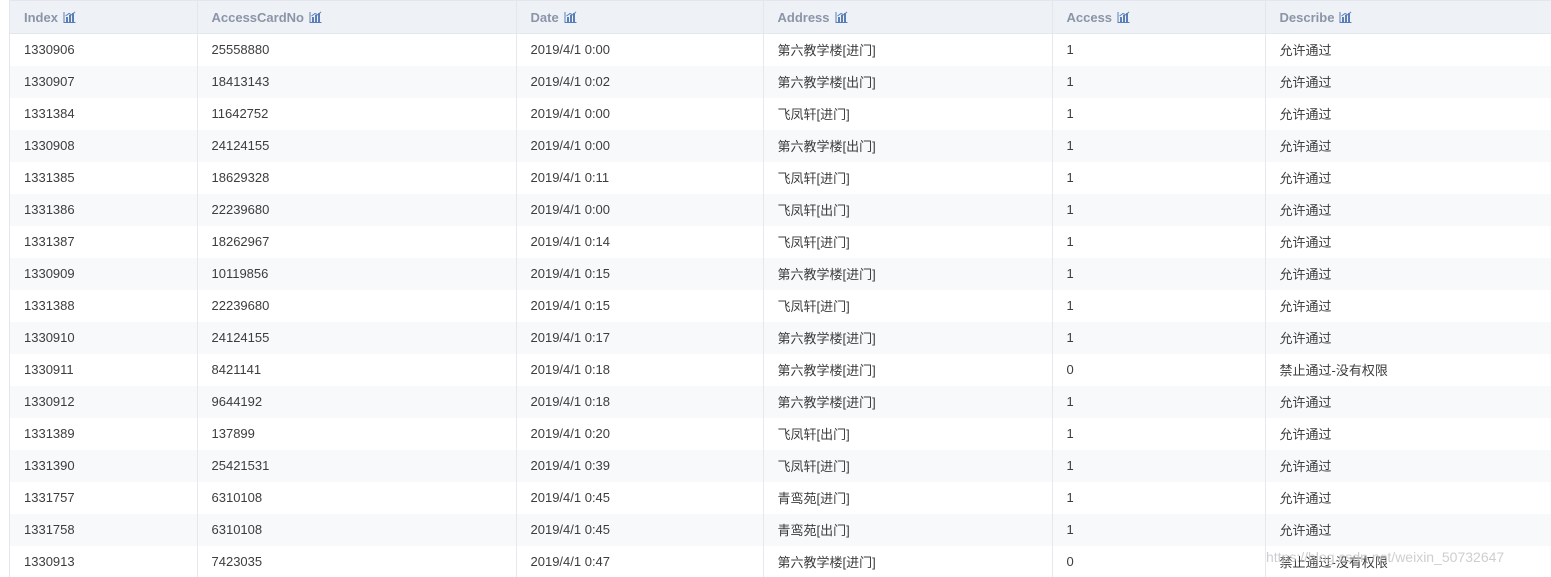 This screenshot has height=577, width=1551. Describe the element at coordinates (640, 241) in the screenshot. I see `cell-date: 2019/4/1 0:14` at that location.